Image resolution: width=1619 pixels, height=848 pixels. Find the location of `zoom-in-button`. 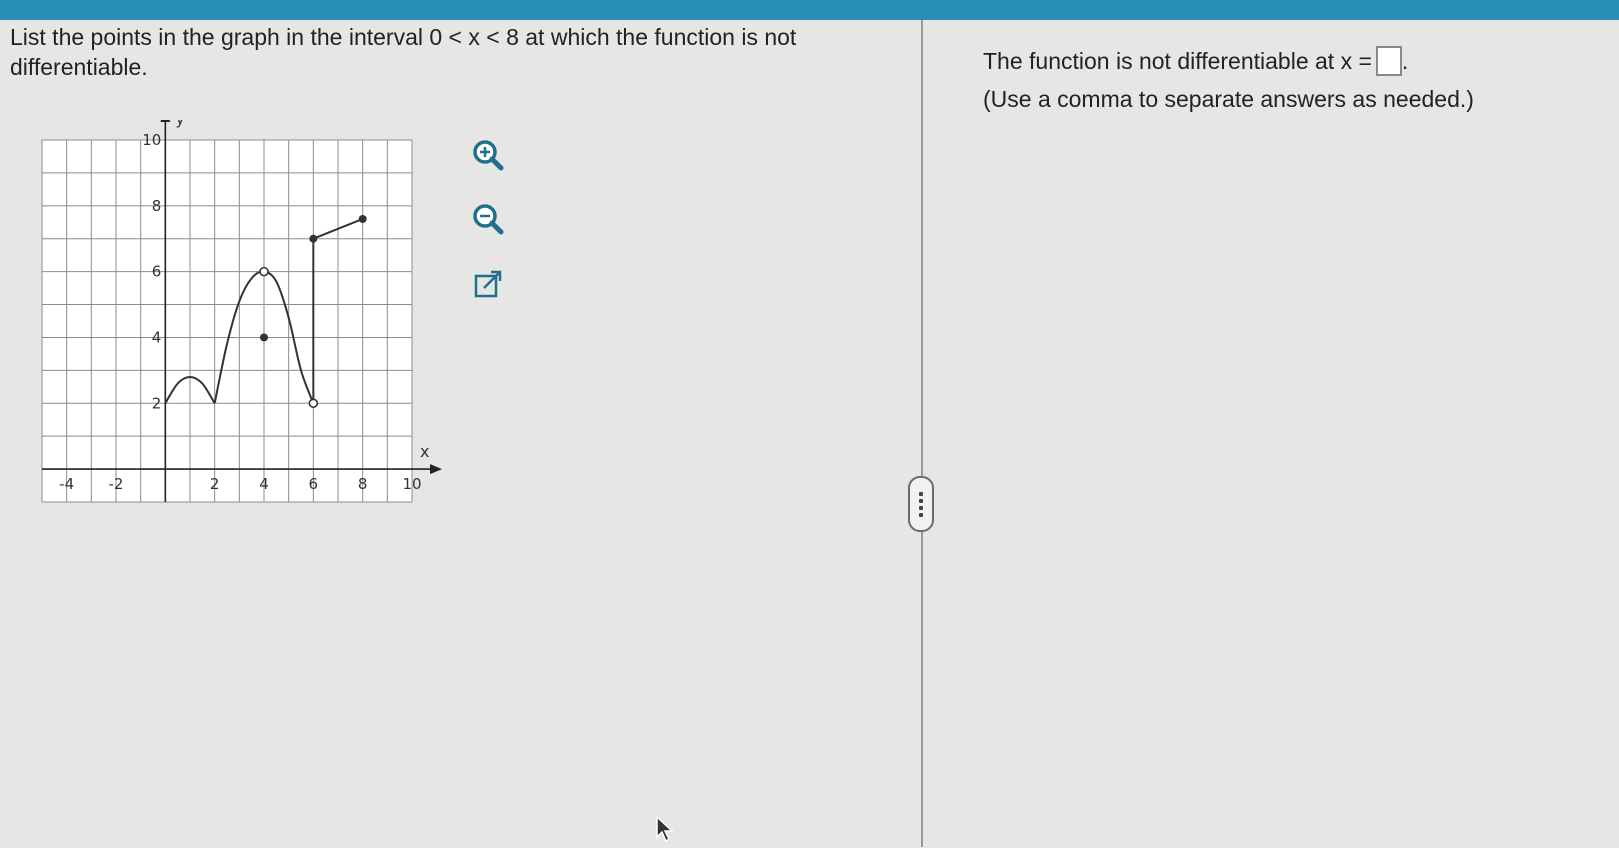

zoom-in-button is located at coordinates (488, 156).